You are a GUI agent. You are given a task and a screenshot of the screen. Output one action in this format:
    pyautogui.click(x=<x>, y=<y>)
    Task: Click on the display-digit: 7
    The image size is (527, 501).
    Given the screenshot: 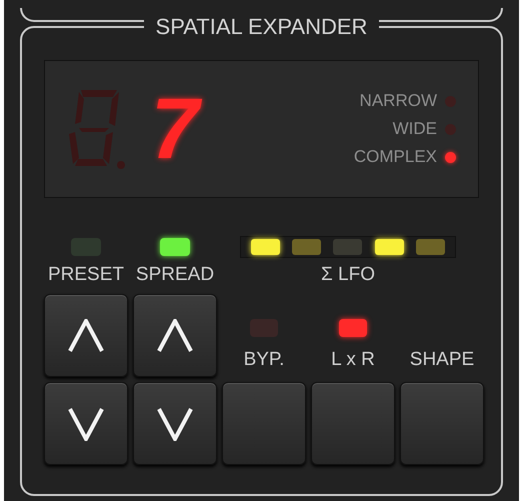 What is the action you would take?
    pyautogui.click(x=182, y=129)
    